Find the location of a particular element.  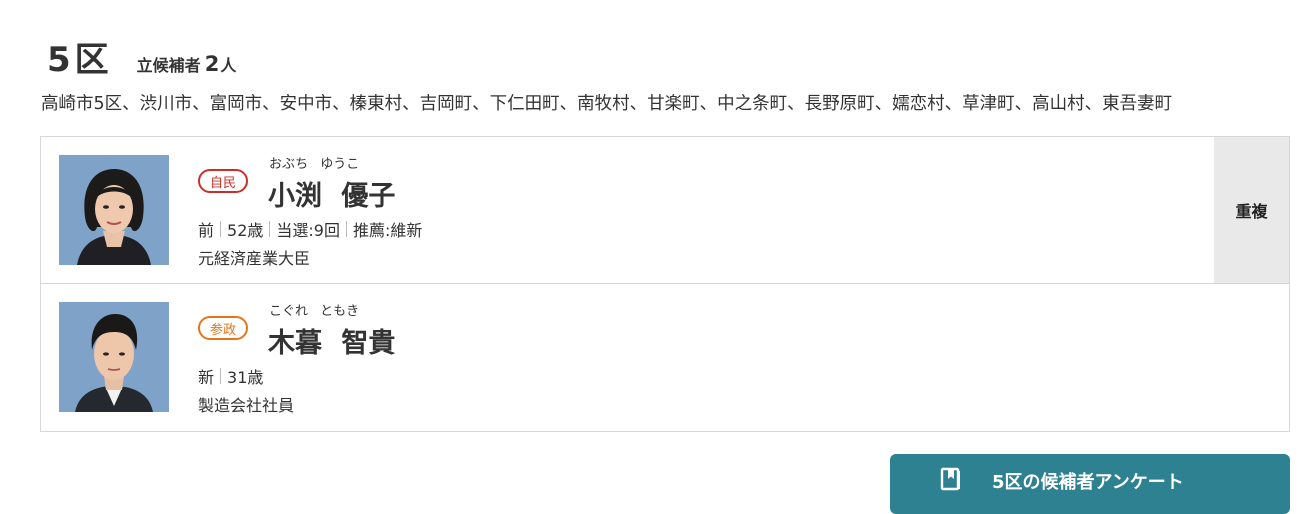

district-title: 5区 is located at coordinates (80, 60).